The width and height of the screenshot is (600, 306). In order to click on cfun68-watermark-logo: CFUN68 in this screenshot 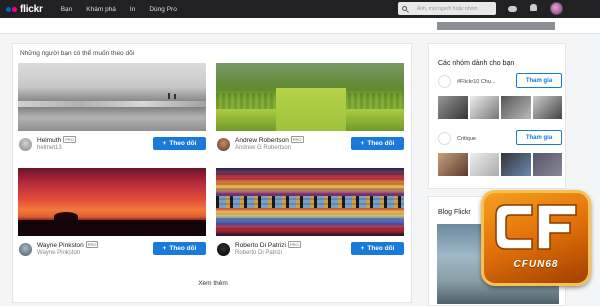, I will do `click(536, 238)`.